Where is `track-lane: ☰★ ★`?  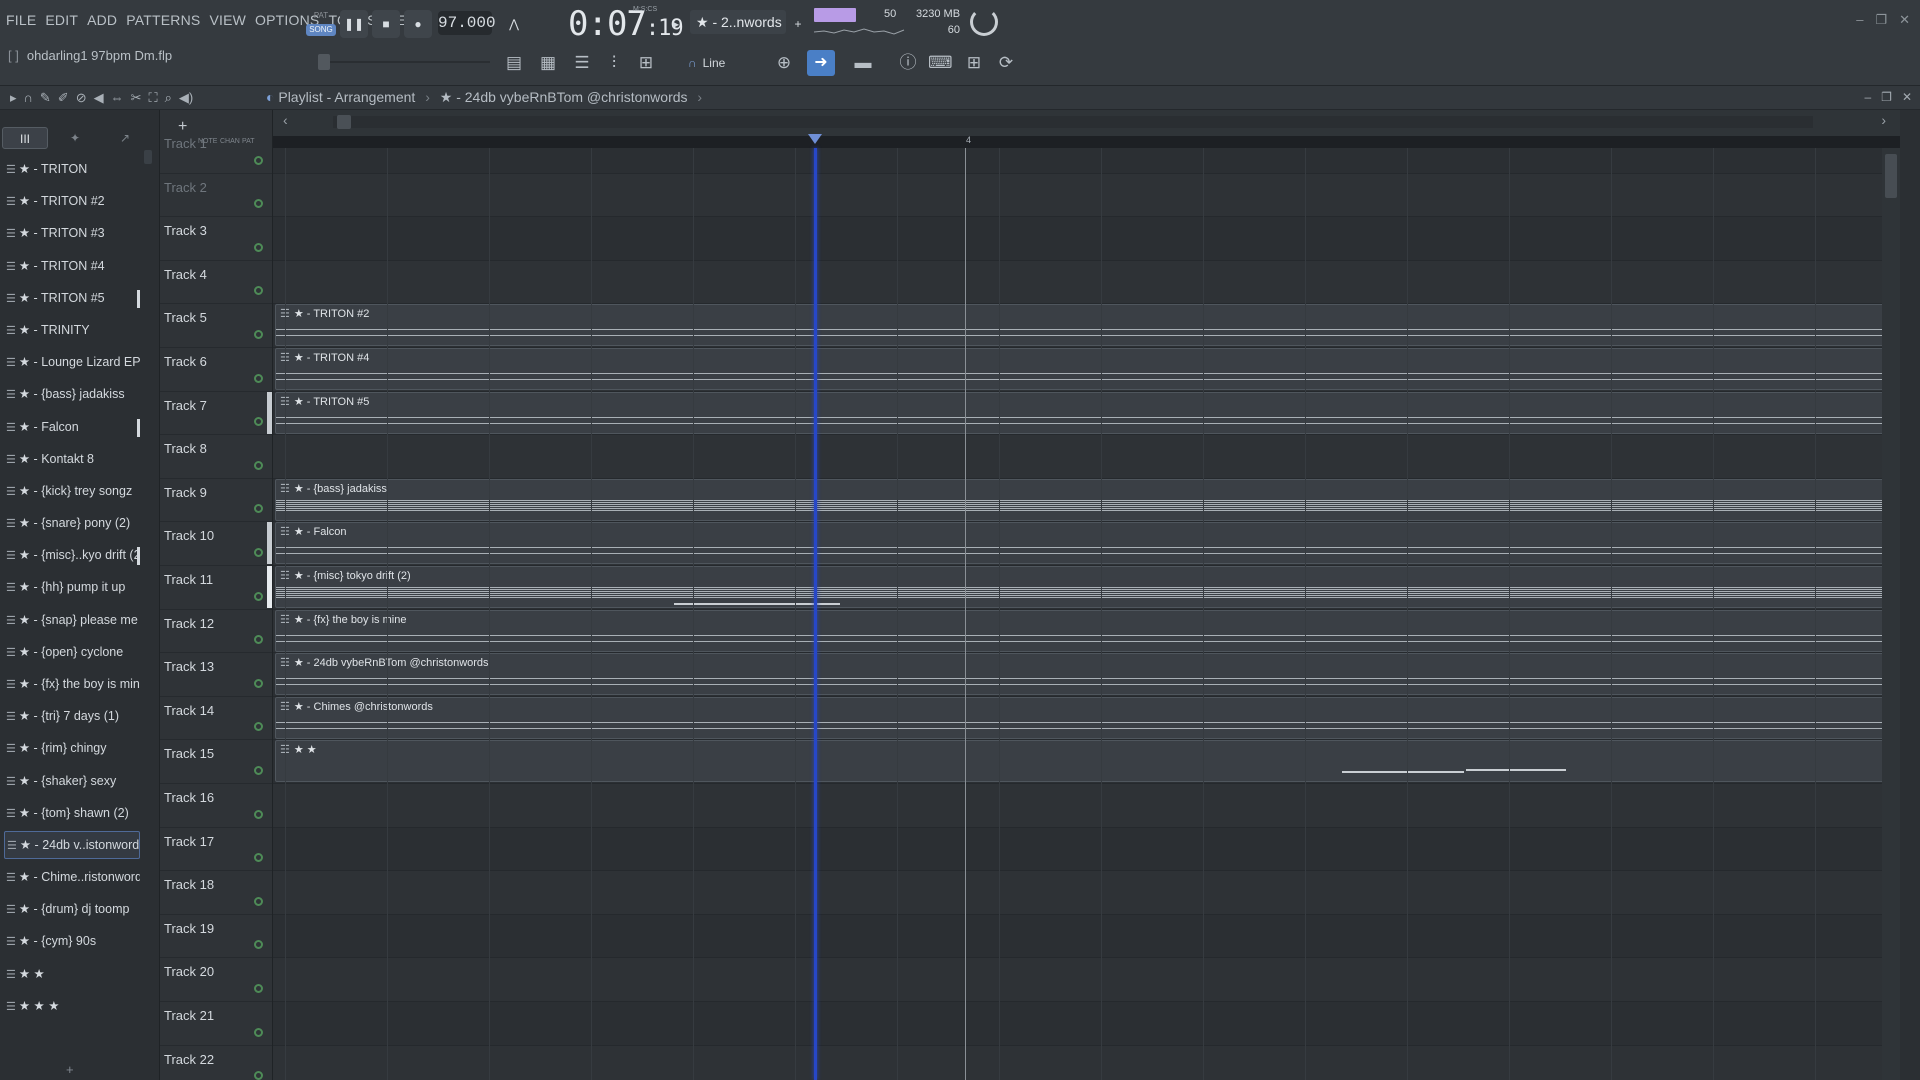 track-lane: ☰★ ★ is located at coordinates (1086, 762).